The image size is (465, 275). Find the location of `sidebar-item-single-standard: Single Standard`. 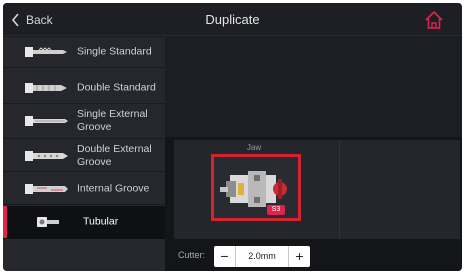

sidebar-item-single-standard: Single Standard is located at coordinates (84, 52).